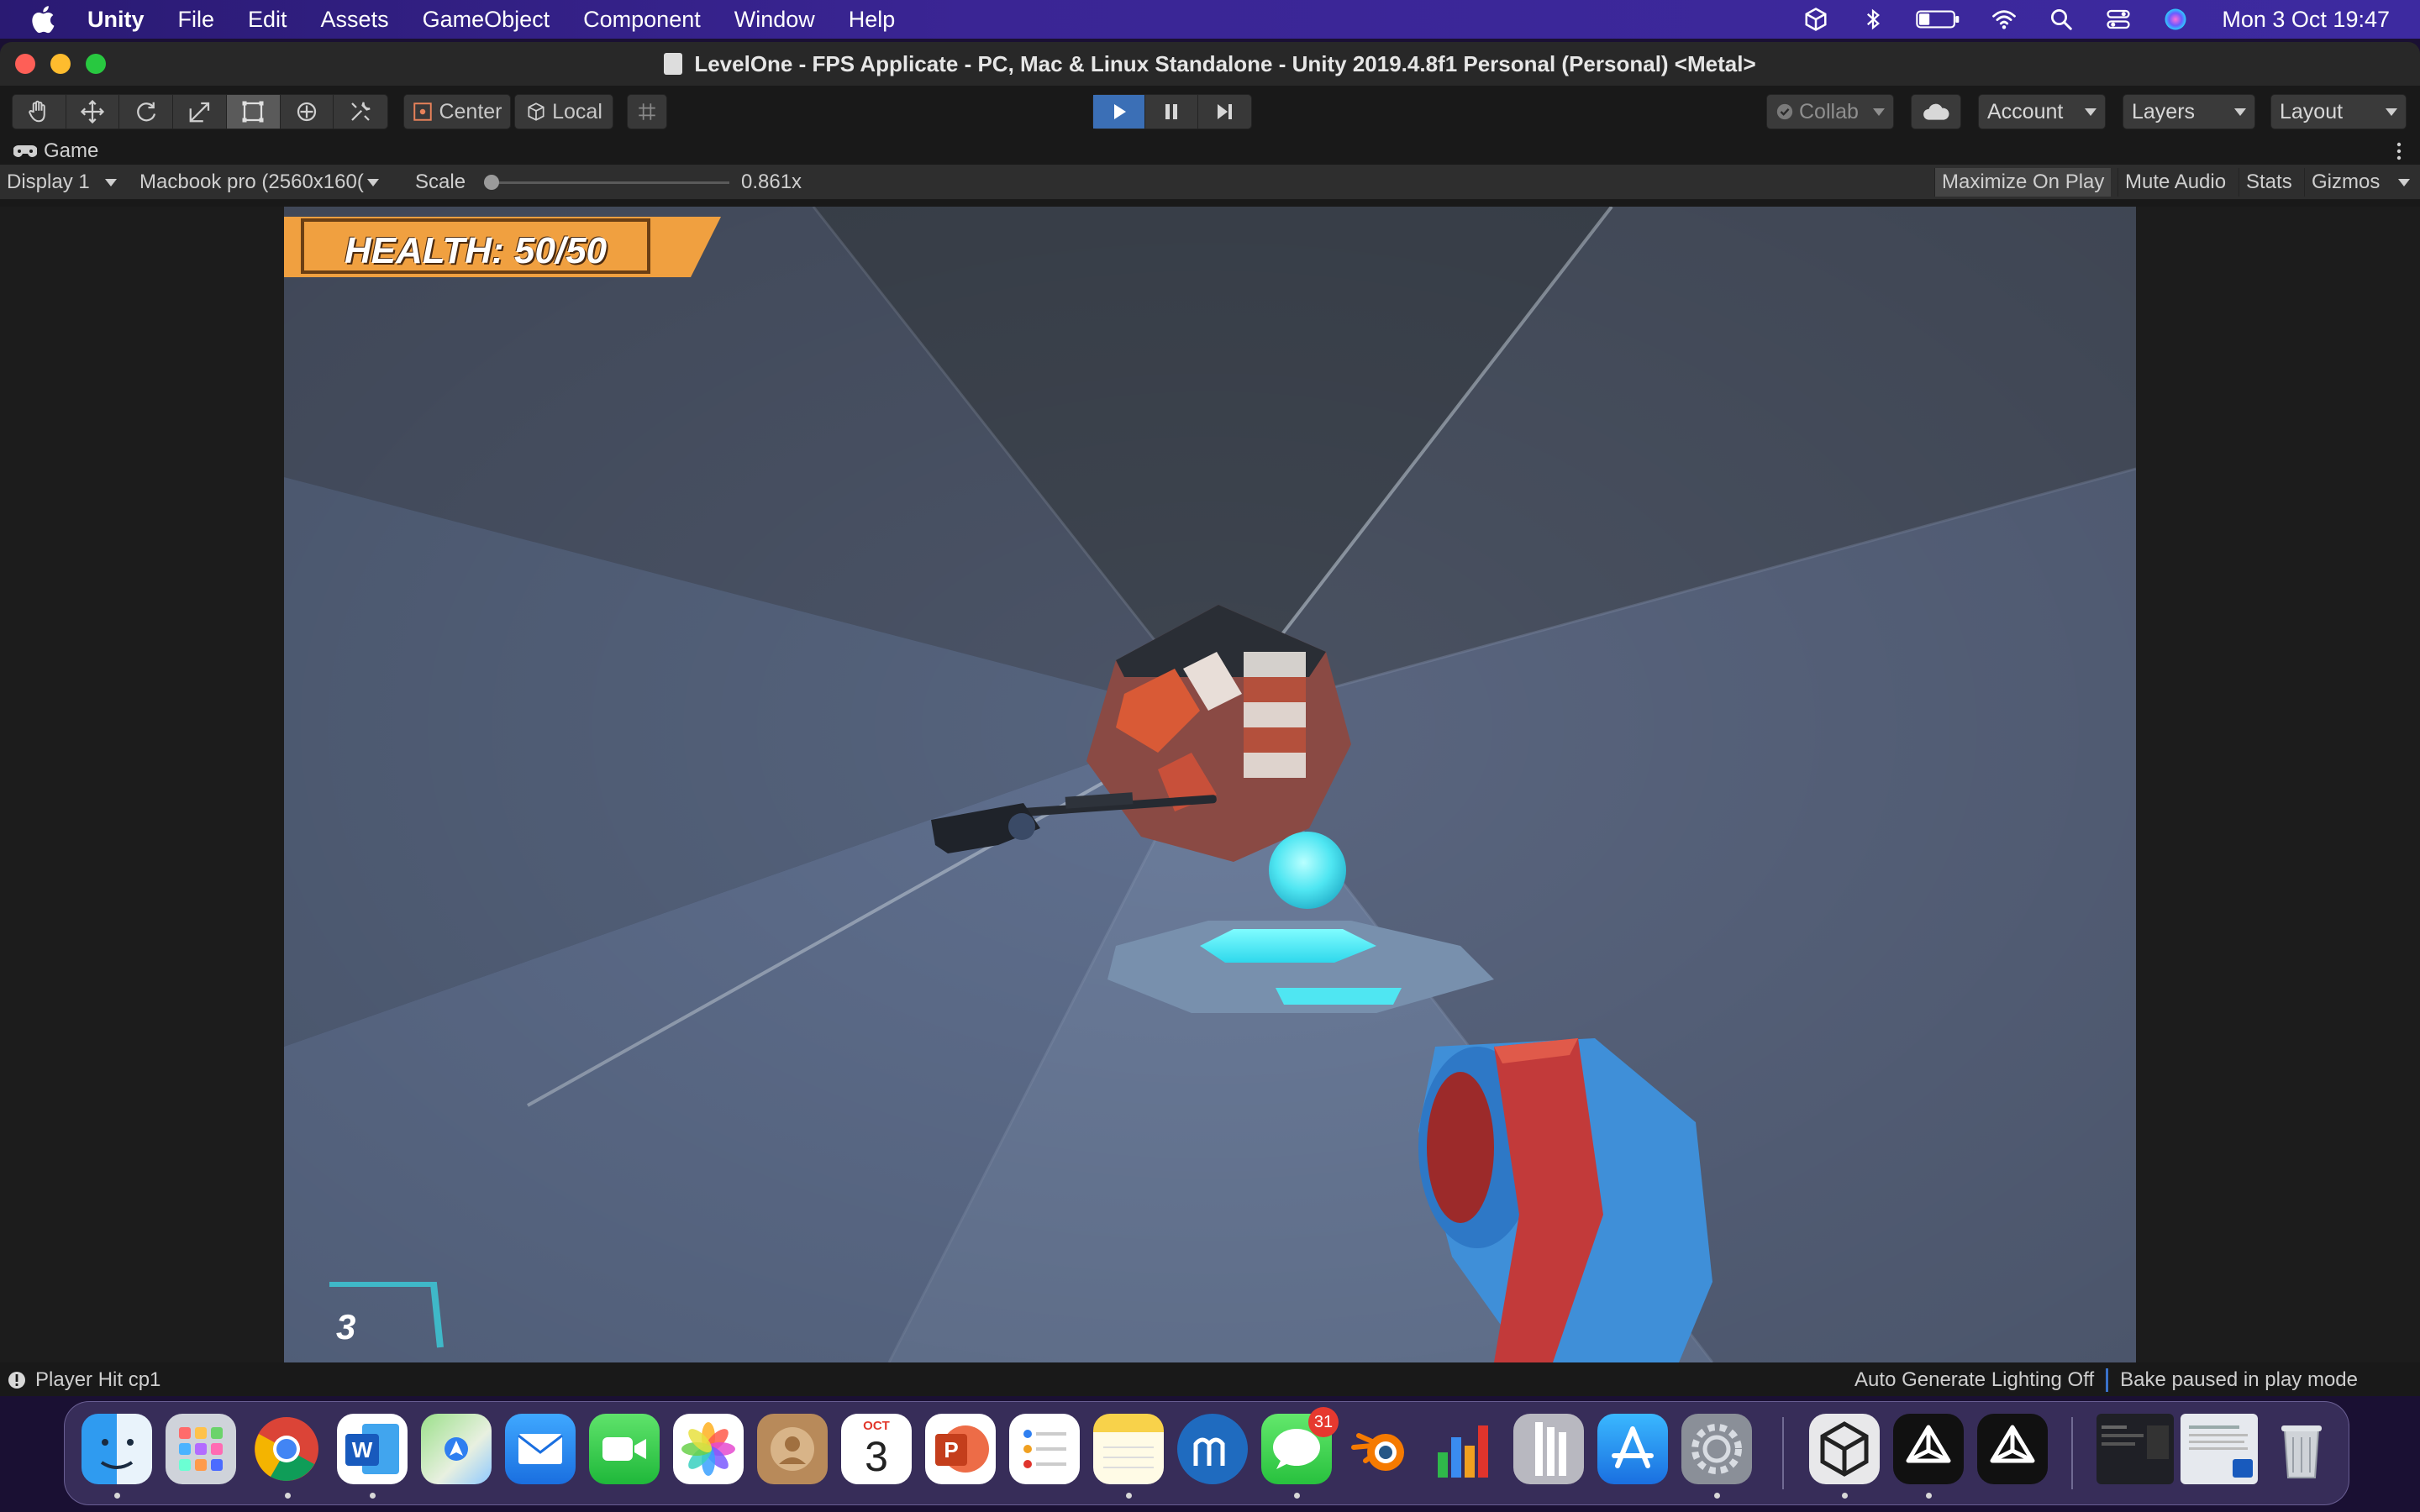  I want to click on close-window-button, so click(25, 64).